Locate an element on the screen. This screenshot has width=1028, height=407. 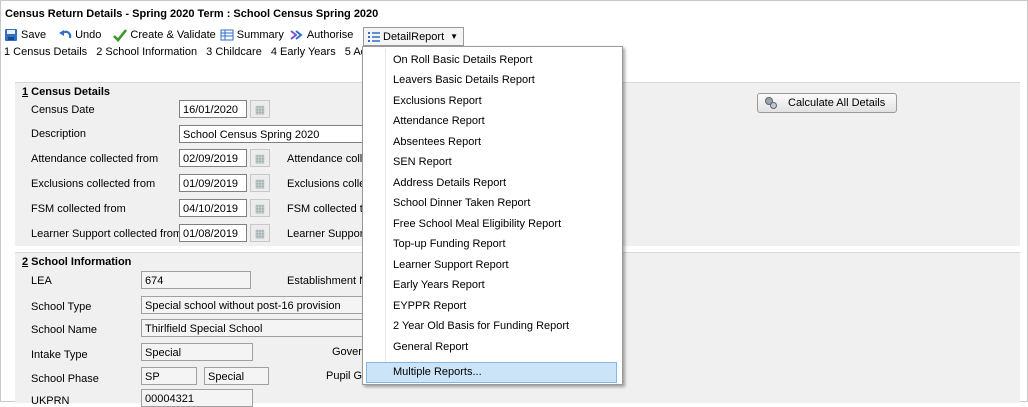
detail-report-button: DetailReport ▼ is located at coordinates (413, 36).